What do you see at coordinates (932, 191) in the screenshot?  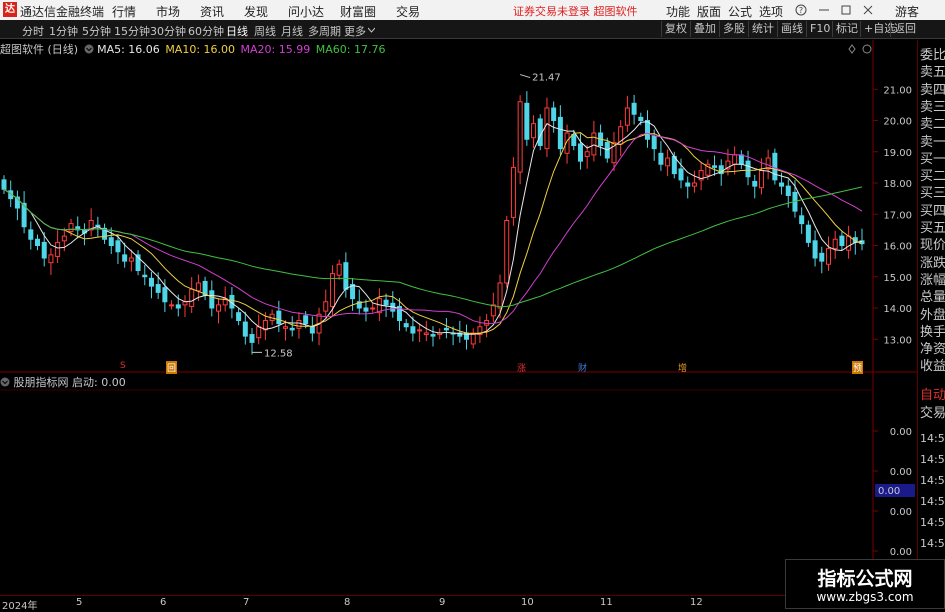 I see `sidebar-item: 买三` at bounding box center [932, 191].